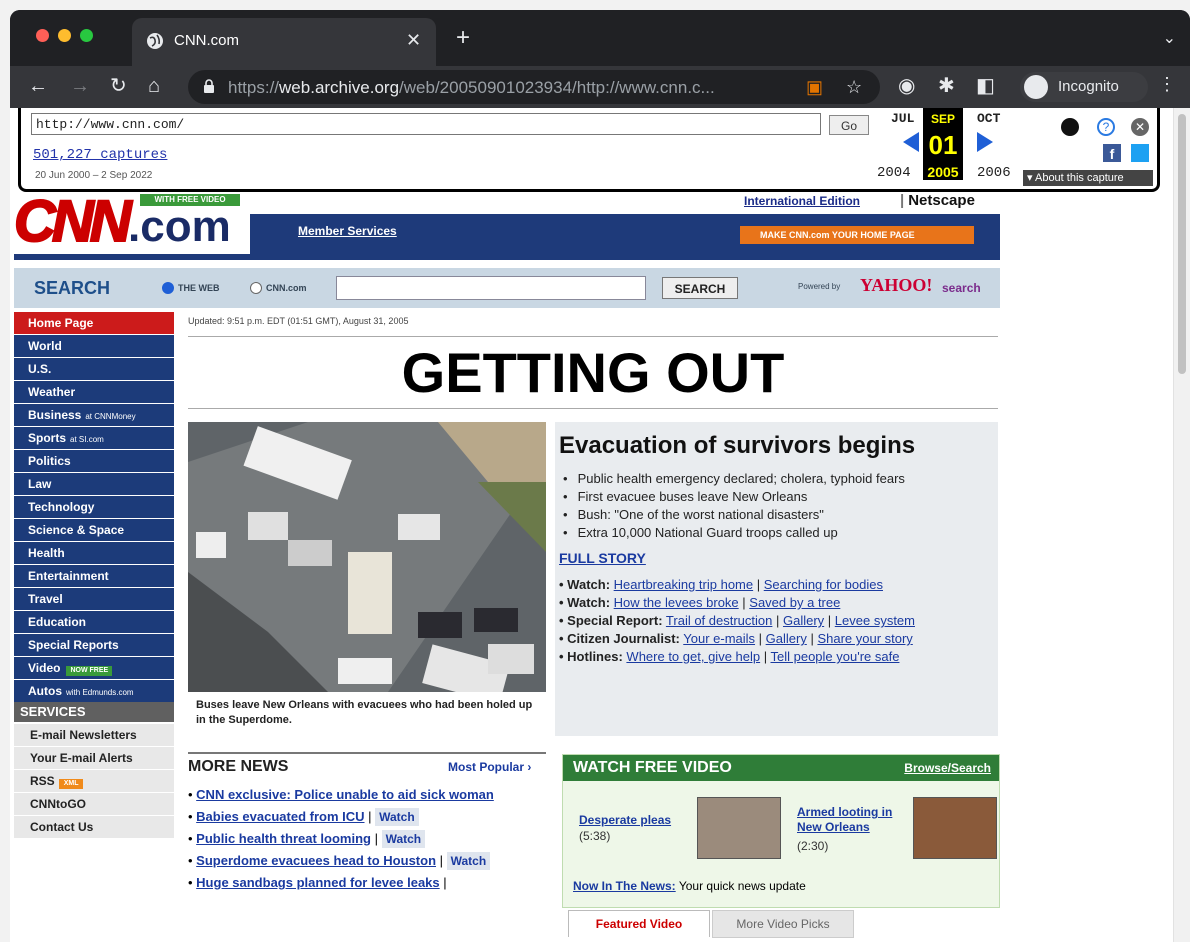  Describe the element at coordinates (676, 602) in the screenshot. I see `related-link: How the levees broke` at that location.